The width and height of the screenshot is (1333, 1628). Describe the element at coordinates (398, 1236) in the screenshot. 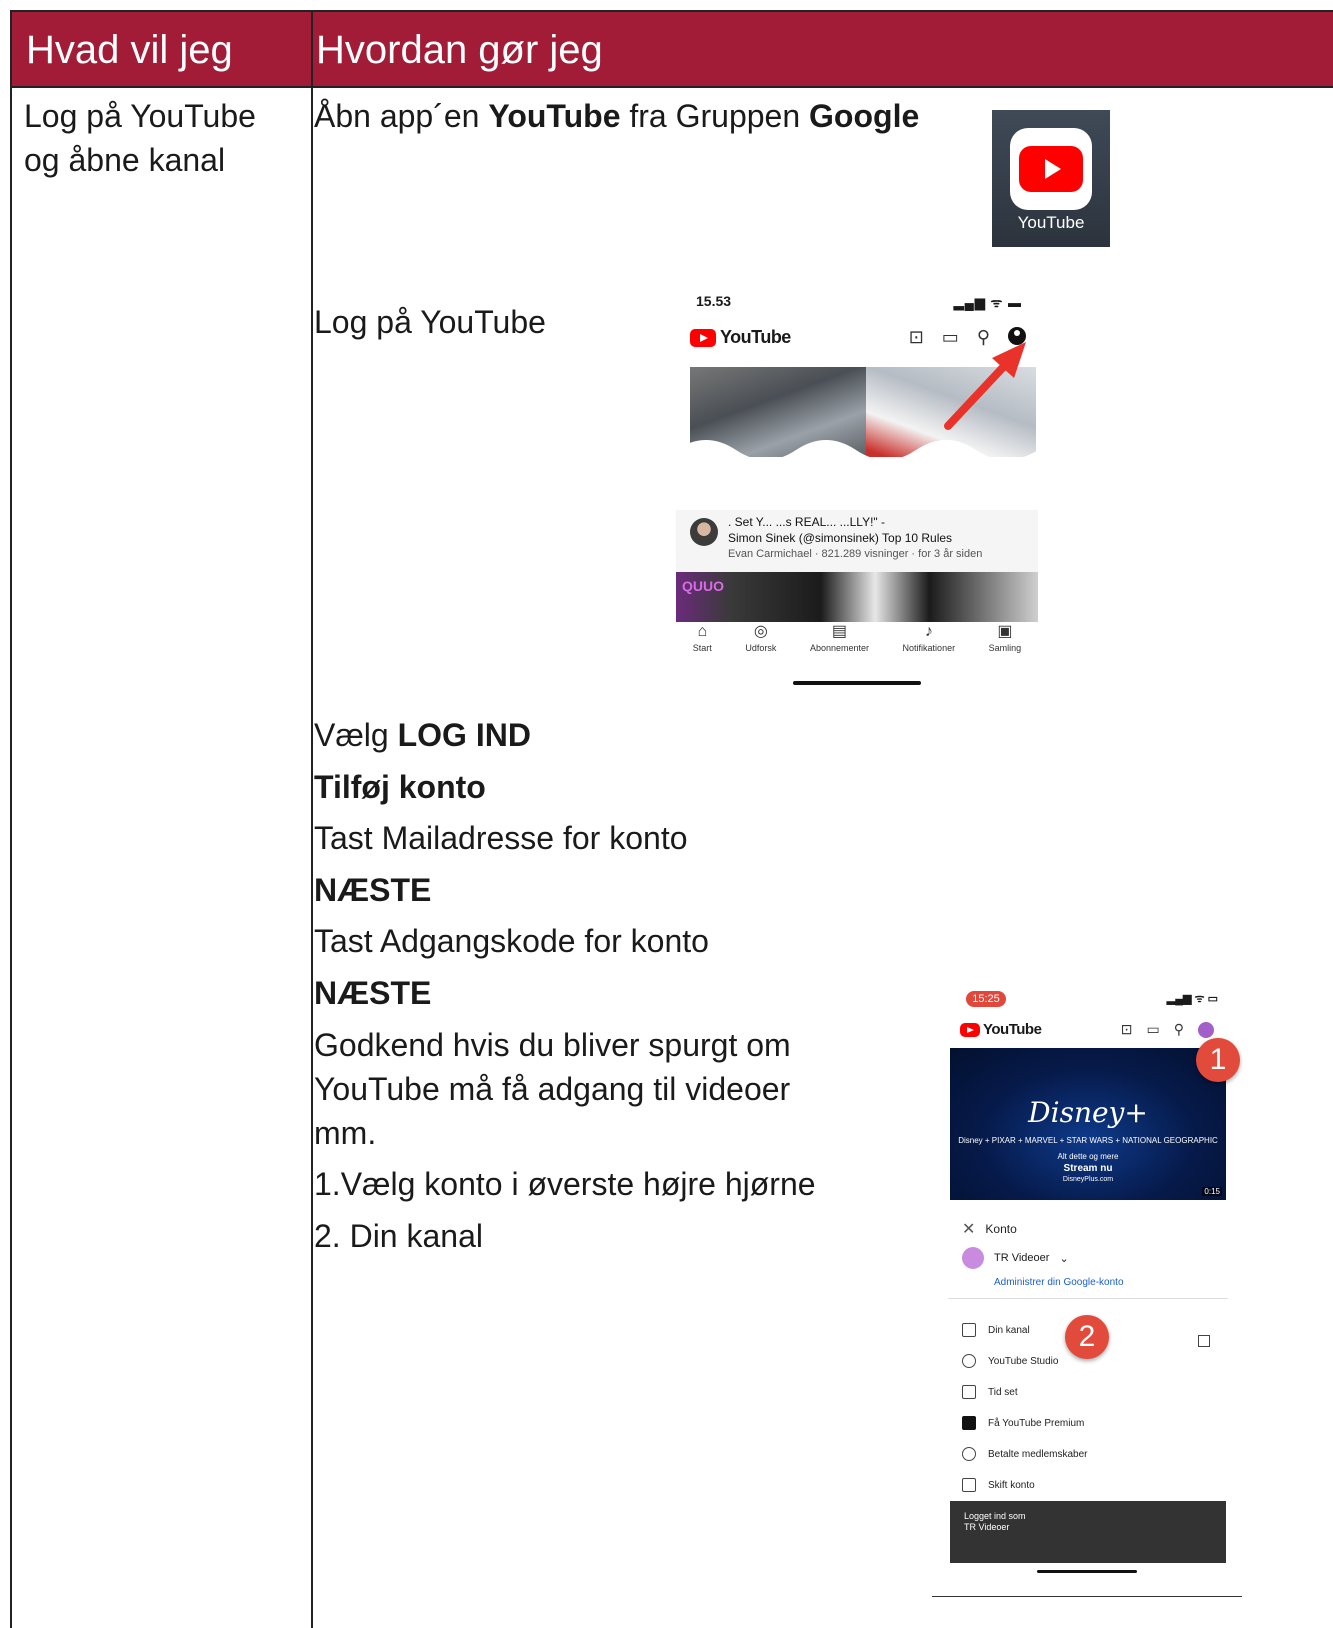

I see `step-your-channel: 2. Din kanal` at that location.